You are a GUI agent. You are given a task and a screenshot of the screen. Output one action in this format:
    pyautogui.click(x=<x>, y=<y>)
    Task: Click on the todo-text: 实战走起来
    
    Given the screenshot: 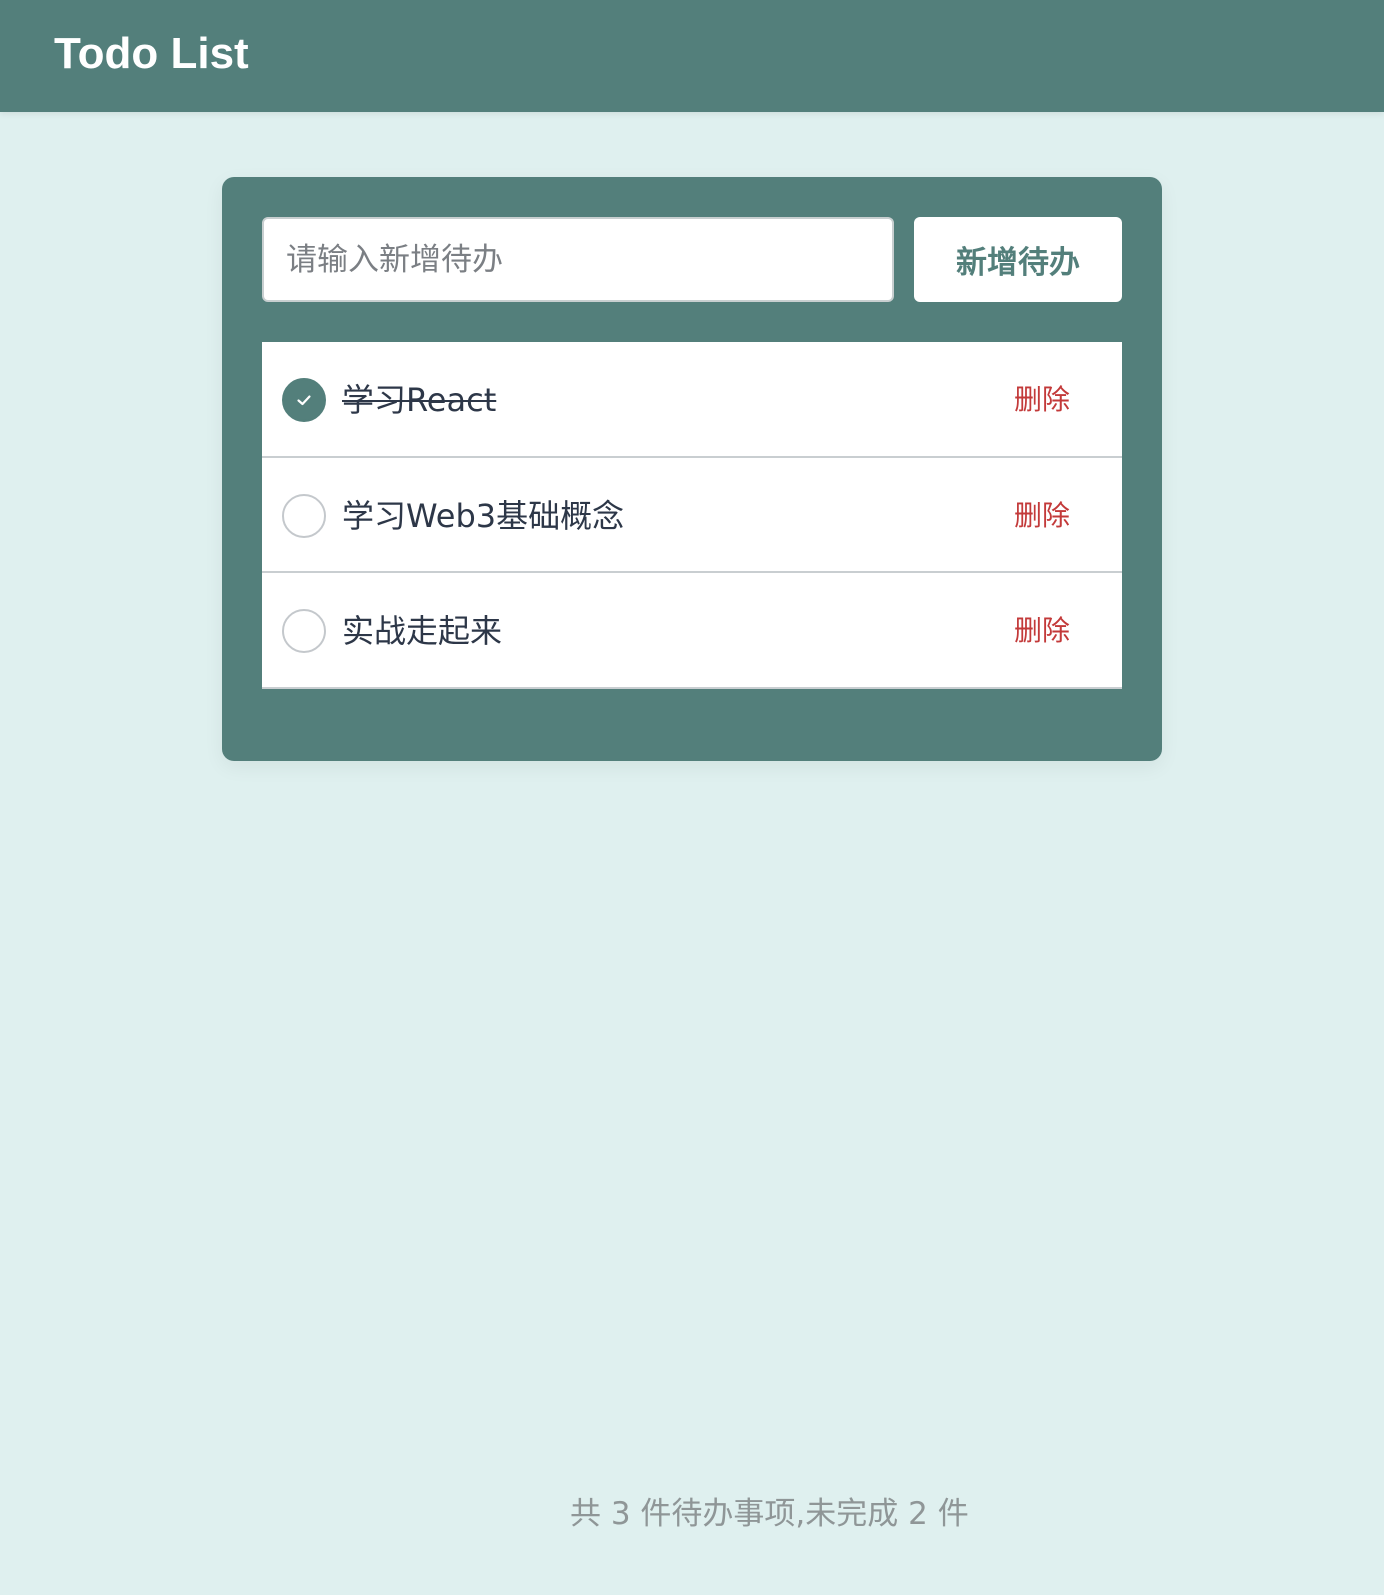 What is the action you would take?
    pyautogui.click(x=422, y=631)
    